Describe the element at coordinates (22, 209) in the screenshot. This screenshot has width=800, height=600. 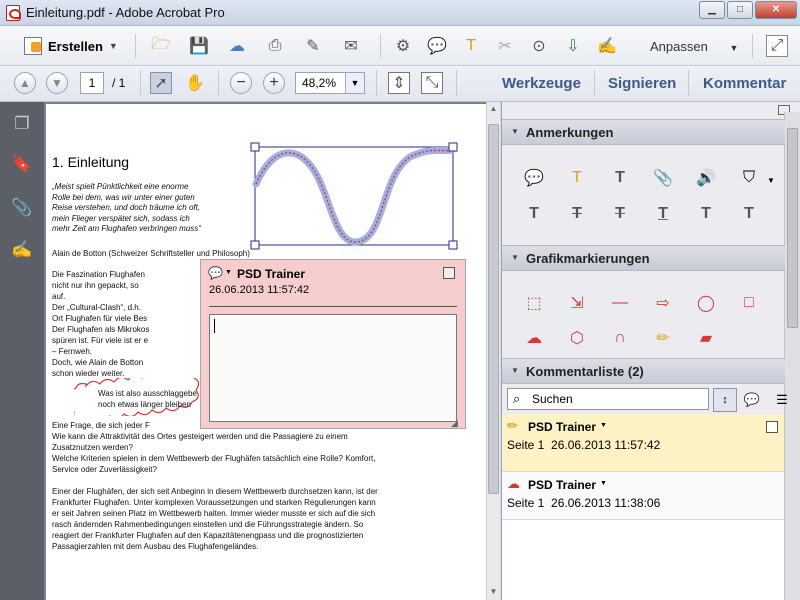
I see `attachment-paperclip-icon: 📎` at that location.